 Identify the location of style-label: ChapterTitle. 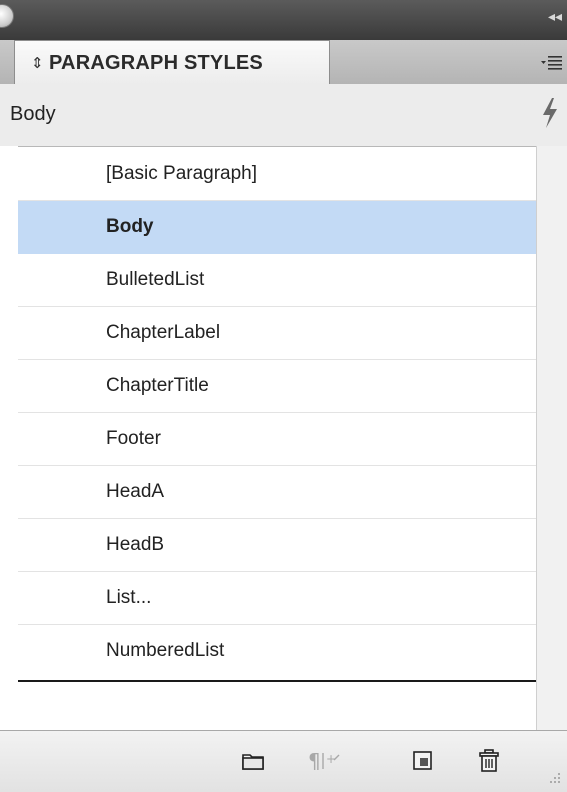
(157, 385).